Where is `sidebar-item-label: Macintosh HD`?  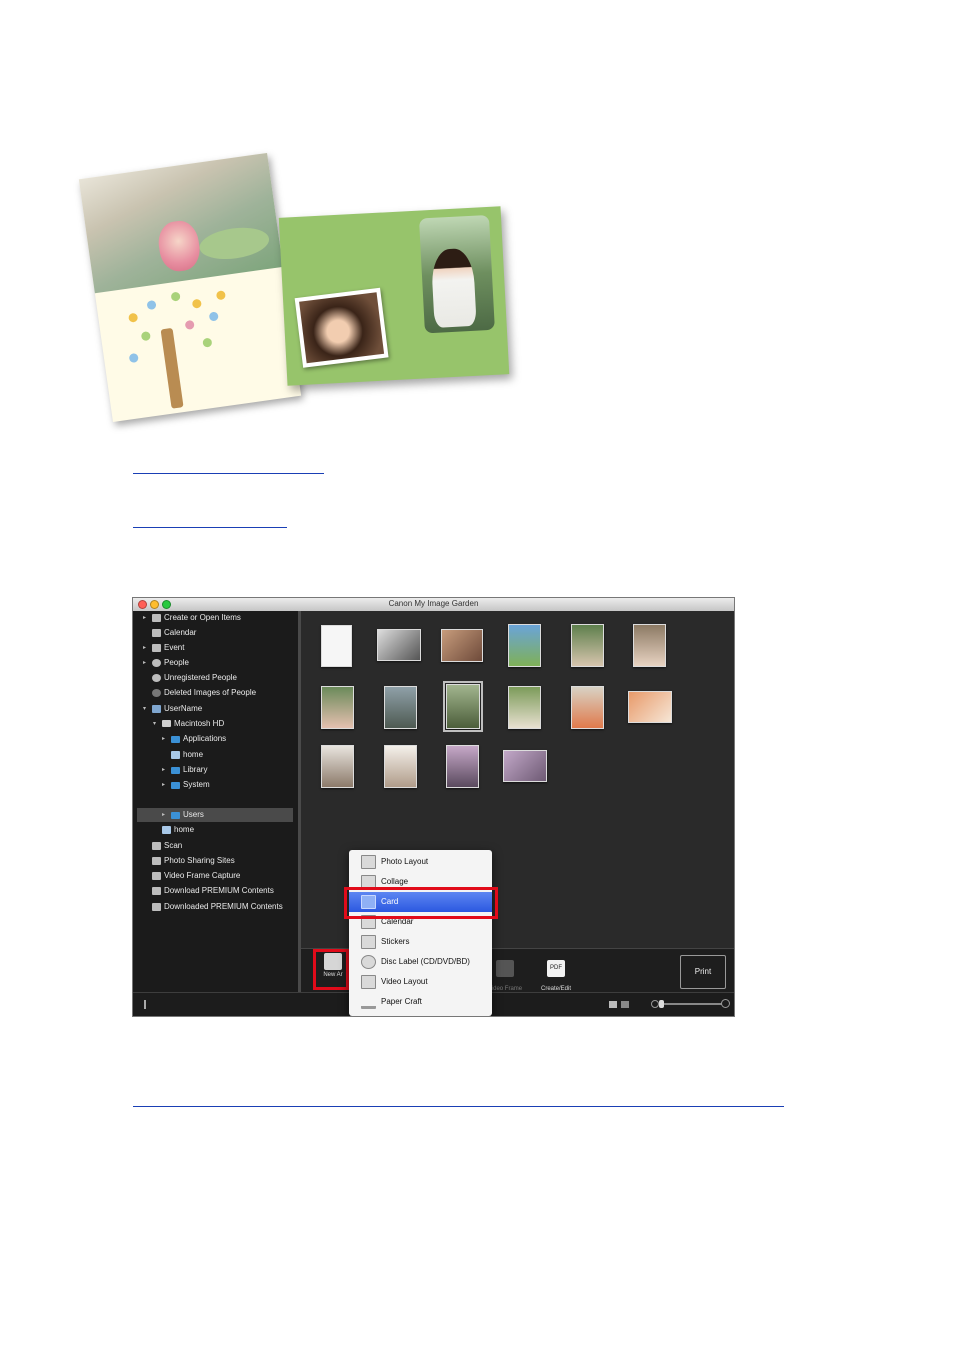 sidebar-item-label: Macintosh HD is located at coordinates (199, 723).